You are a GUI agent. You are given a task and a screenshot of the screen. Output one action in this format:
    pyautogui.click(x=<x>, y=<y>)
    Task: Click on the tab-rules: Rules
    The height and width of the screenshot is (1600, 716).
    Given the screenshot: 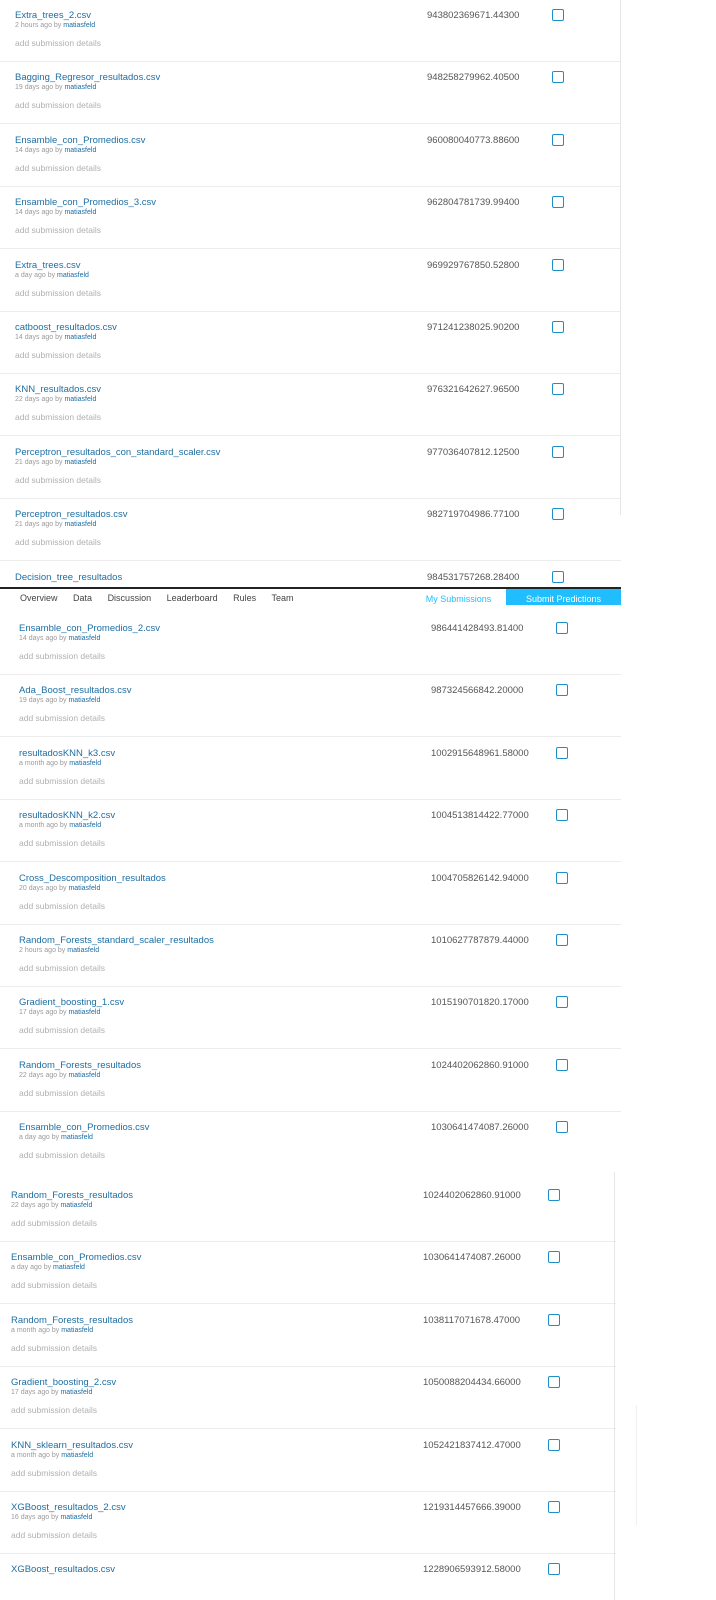 What is the action you would take?
    pyautogui.click(x=244, y=598)
    